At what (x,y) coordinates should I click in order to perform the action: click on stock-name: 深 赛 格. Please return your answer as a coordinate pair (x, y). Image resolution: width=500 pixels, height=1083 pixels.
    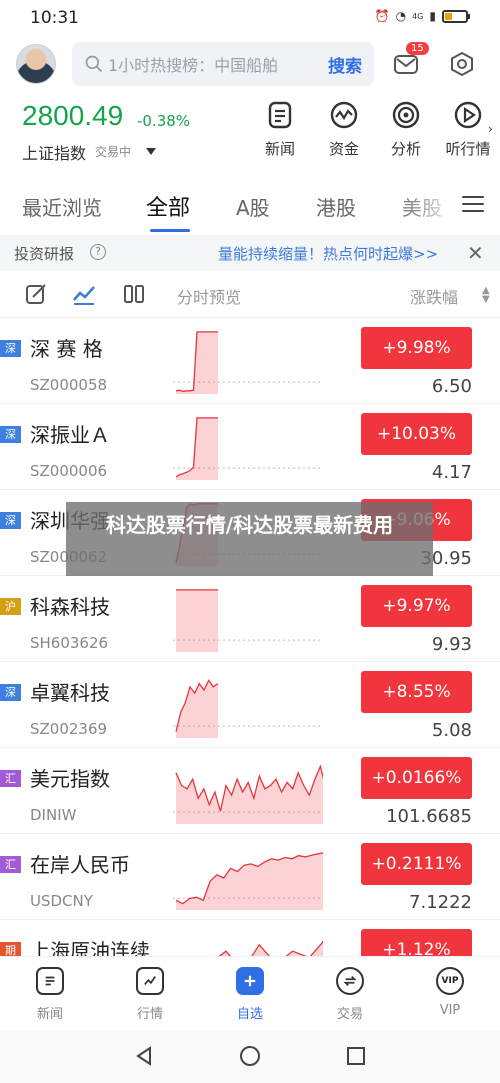
    Looking at the image, I should click on (66, 349).